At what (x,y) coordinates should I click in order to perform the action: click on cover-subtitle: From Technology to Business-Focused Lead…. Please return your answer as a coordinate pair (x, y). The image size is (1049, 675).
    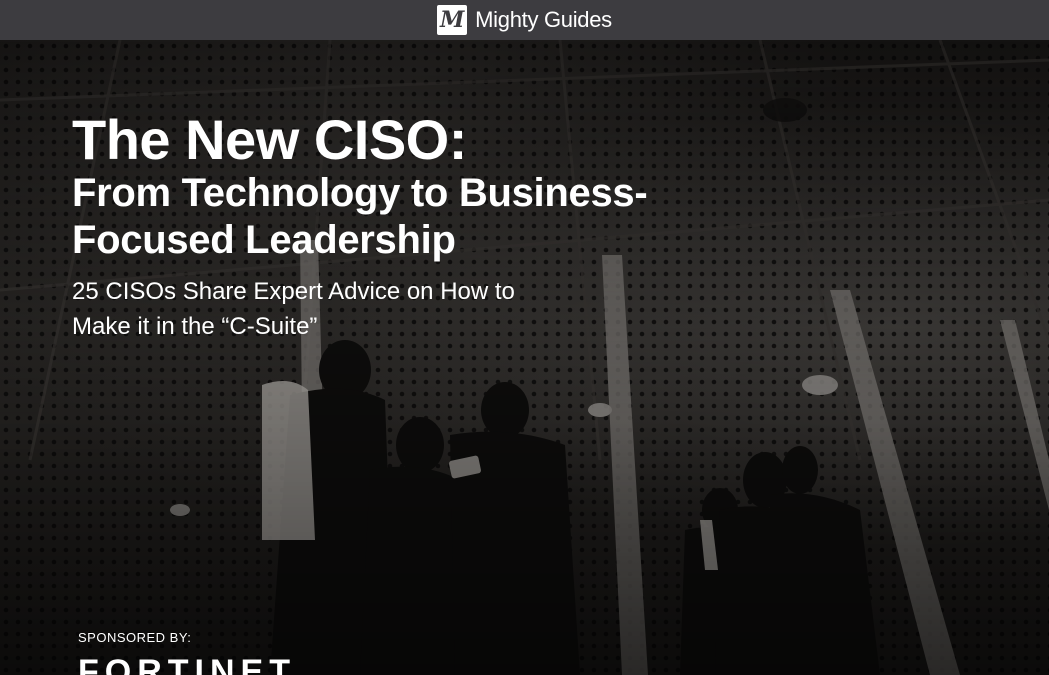
    Looking at the image, I should click on (360, 216).